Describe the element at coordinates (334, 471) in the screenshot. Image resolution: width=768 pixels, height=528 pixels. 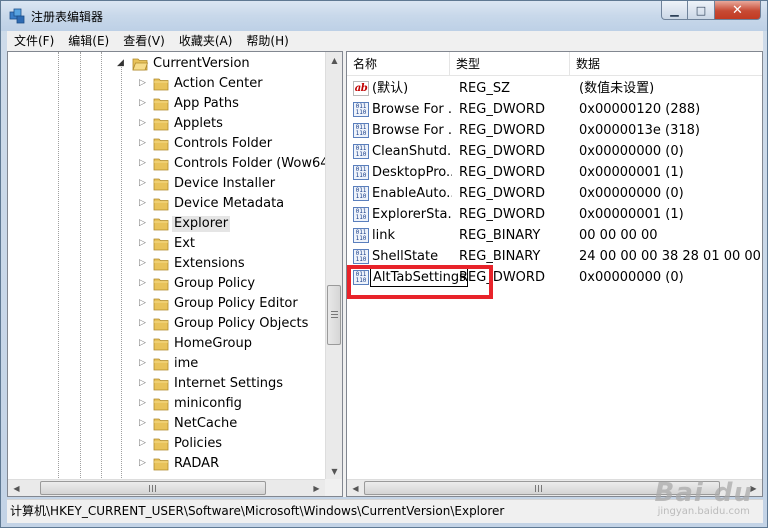
I see `scroll-down-icon: ▼` at that location.